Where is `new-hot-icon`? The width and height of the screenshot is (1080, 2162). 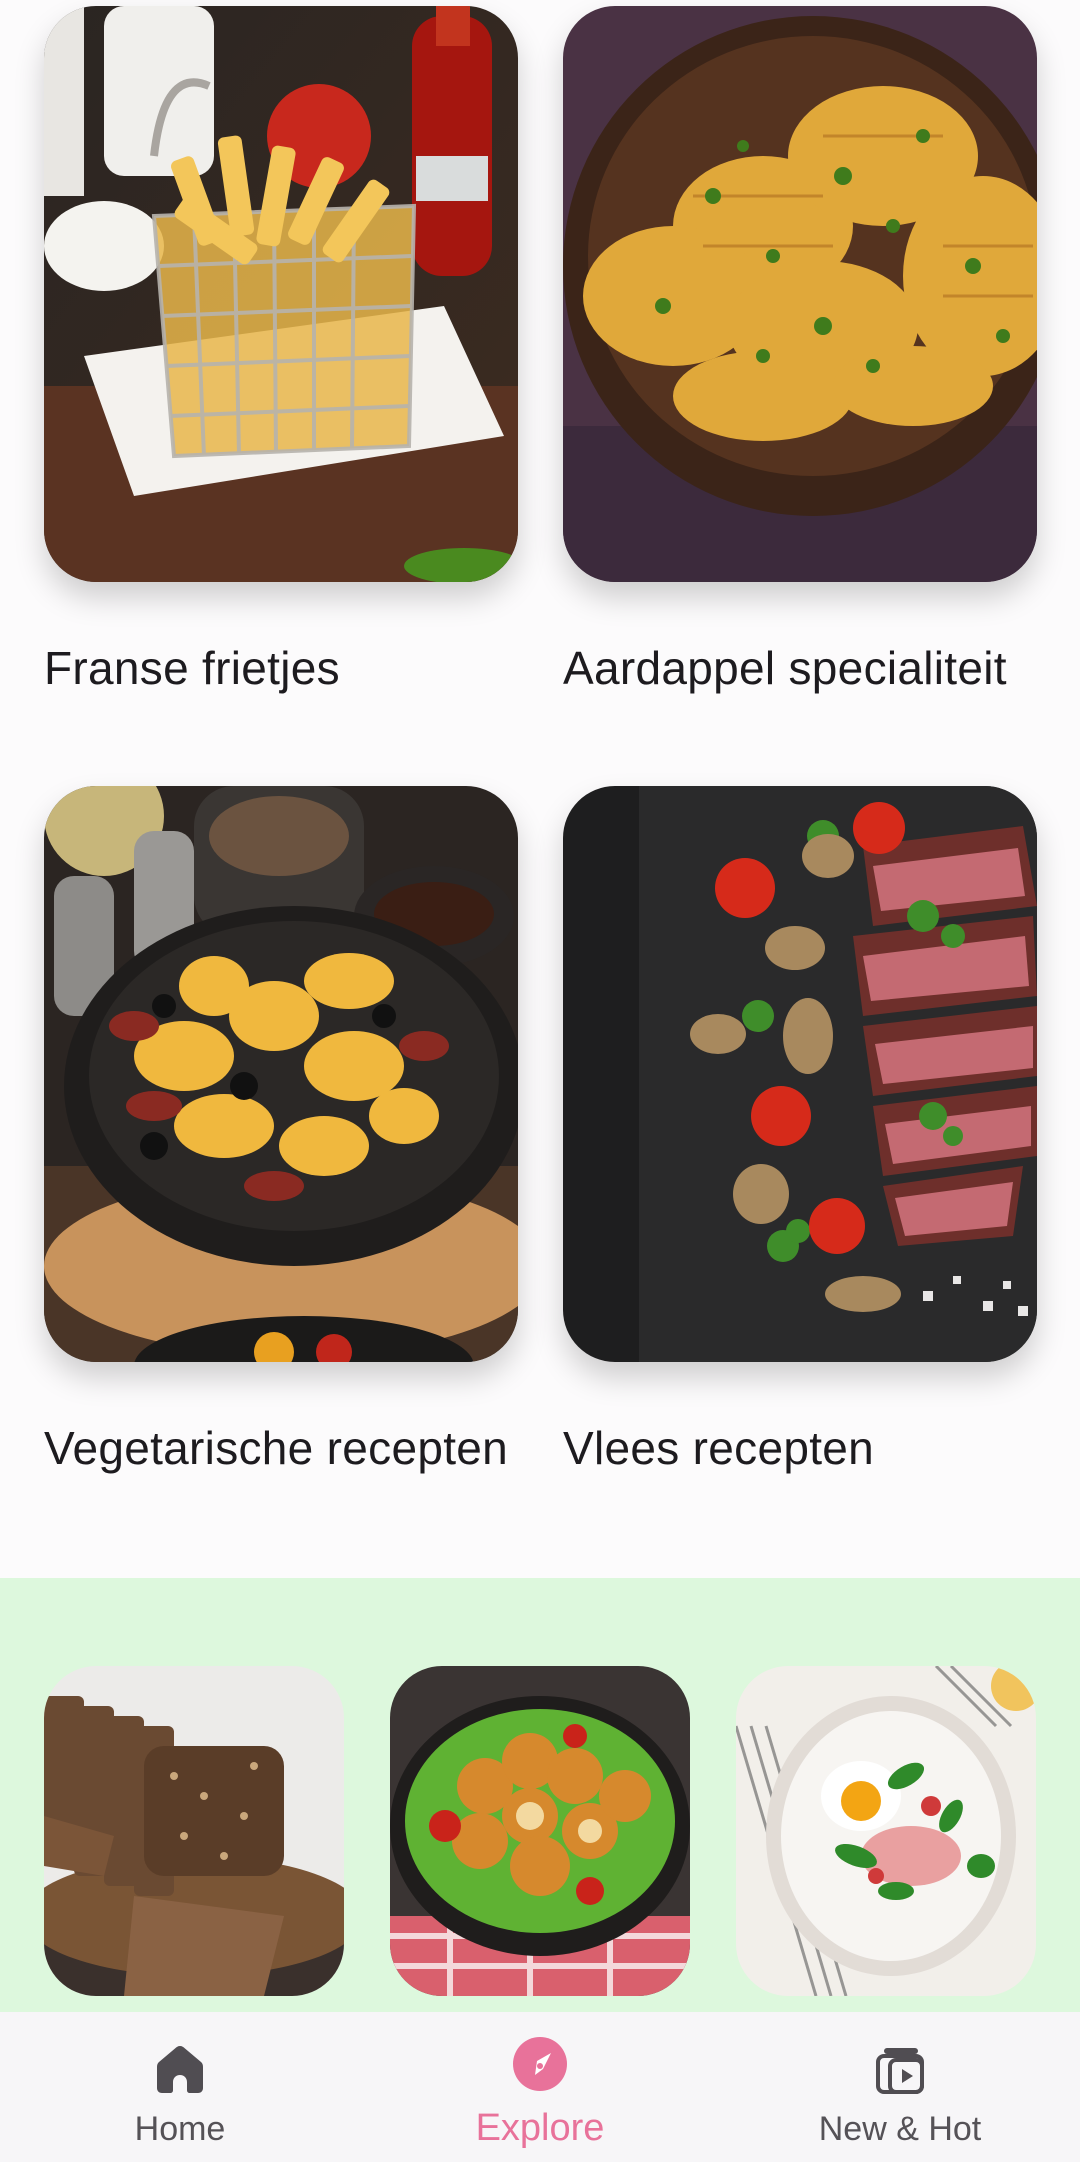 new-hot-icon is located at coordinates (900, 2071).